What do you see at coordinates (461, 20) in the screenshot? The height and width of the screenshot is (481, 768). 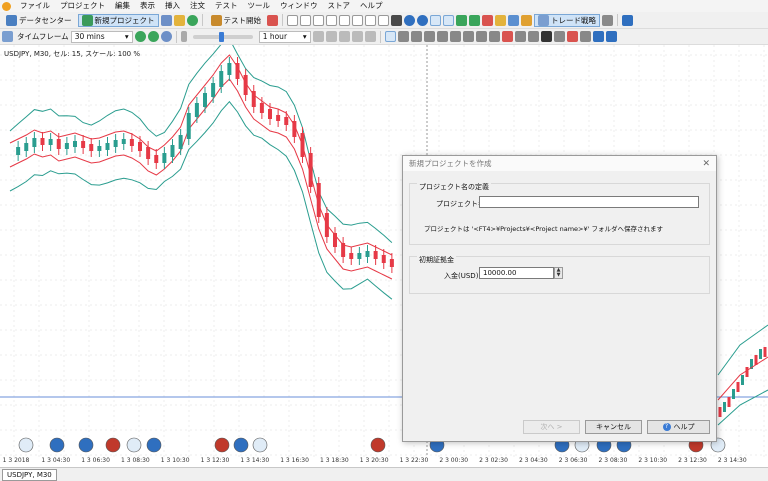 I see `line-chart-icon` at bounding box center [461, 20].